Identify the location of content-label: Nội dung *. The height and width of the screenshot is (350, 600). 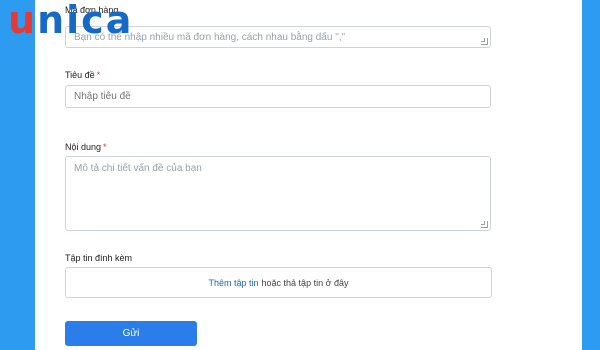
(86, 147).